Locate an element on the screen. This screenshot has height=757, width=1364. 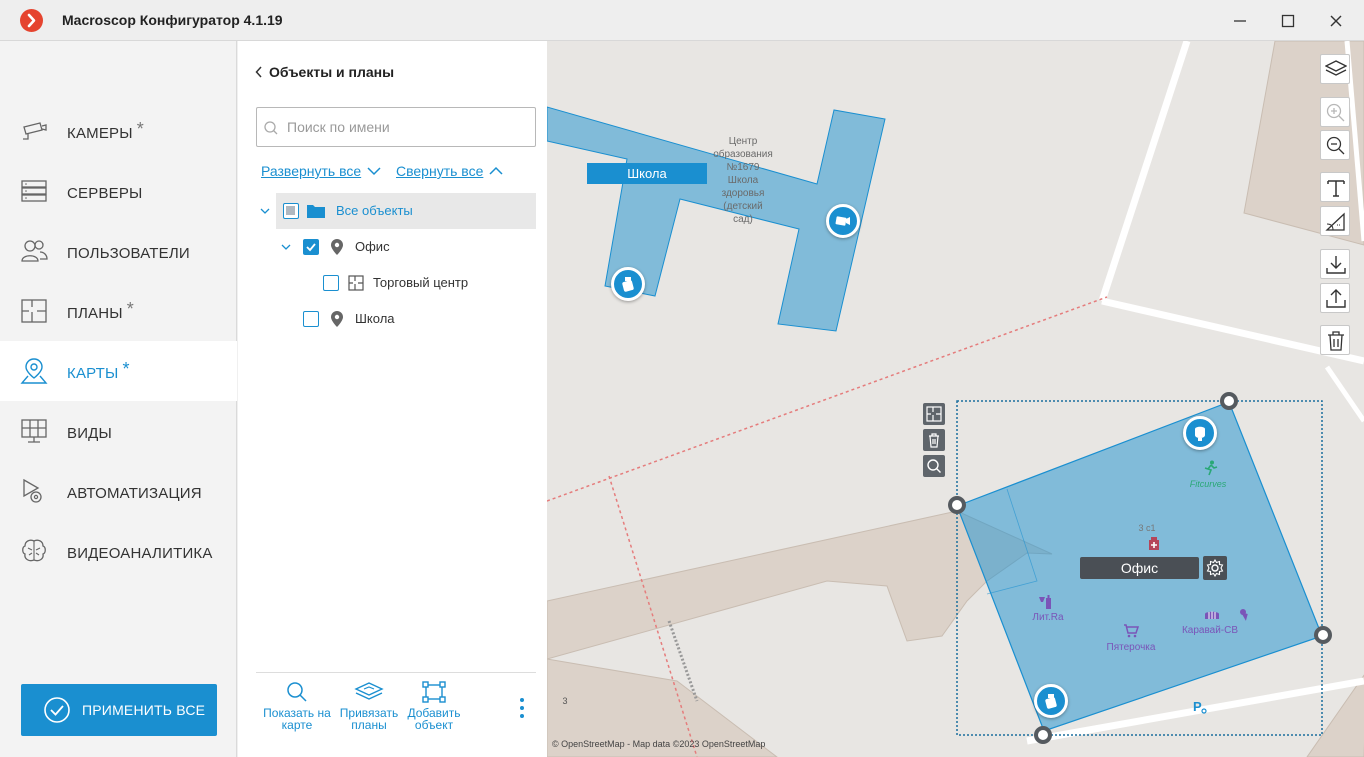
share-button is located at coordinates (1335, 298).